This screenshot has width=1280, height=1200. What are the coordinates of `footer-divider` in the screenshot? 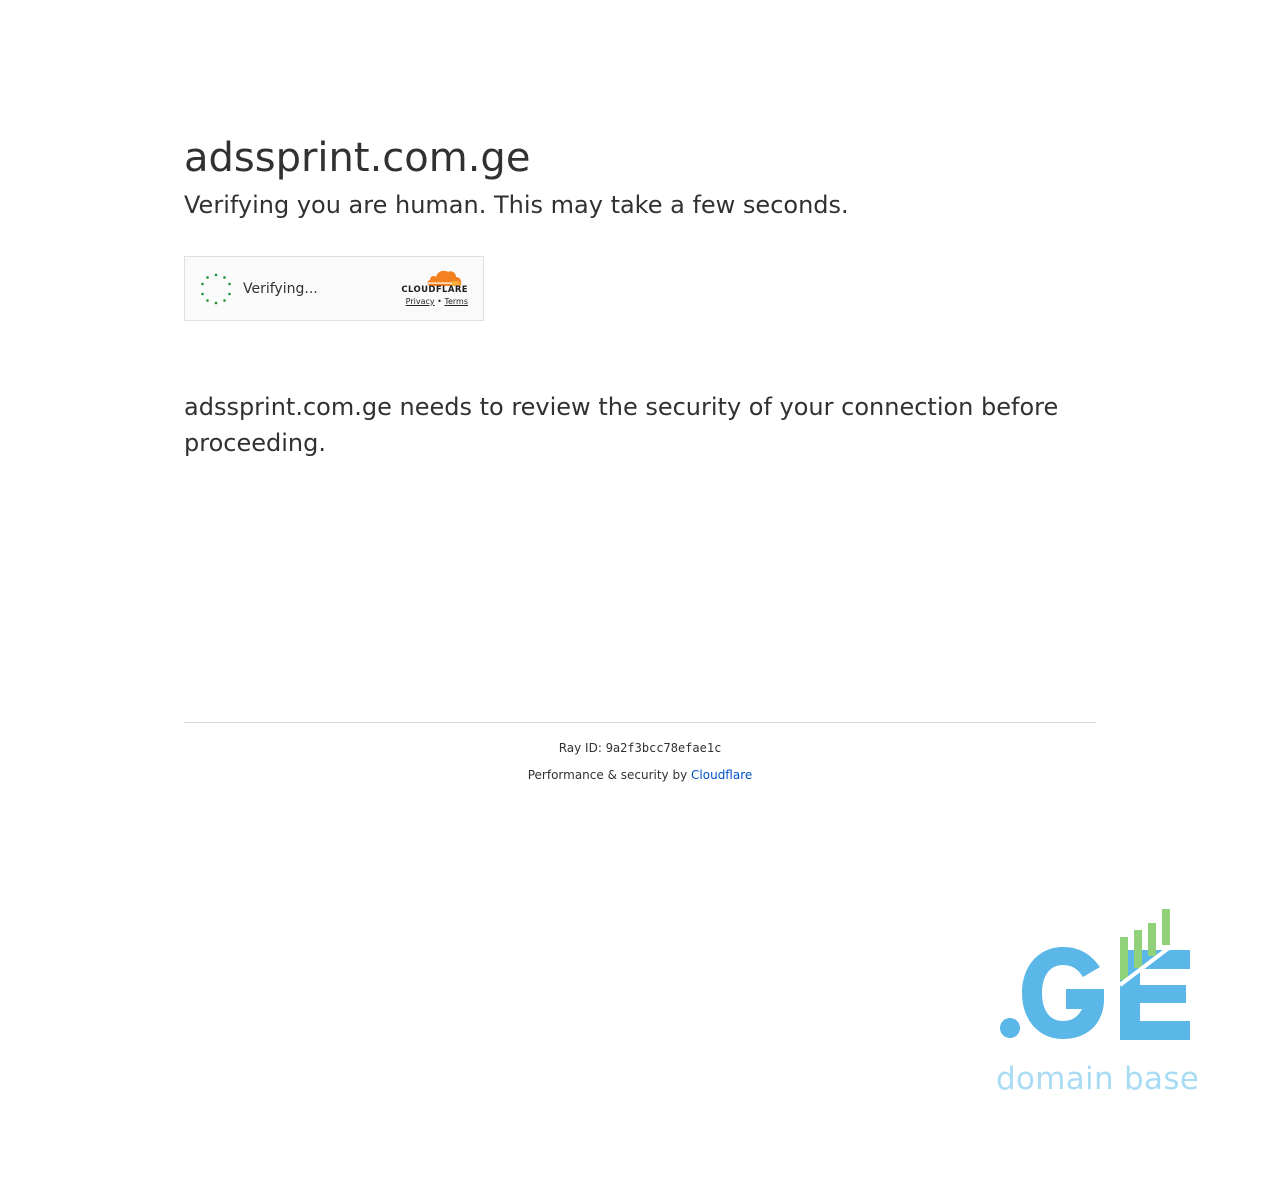 It's located at (640, 722).